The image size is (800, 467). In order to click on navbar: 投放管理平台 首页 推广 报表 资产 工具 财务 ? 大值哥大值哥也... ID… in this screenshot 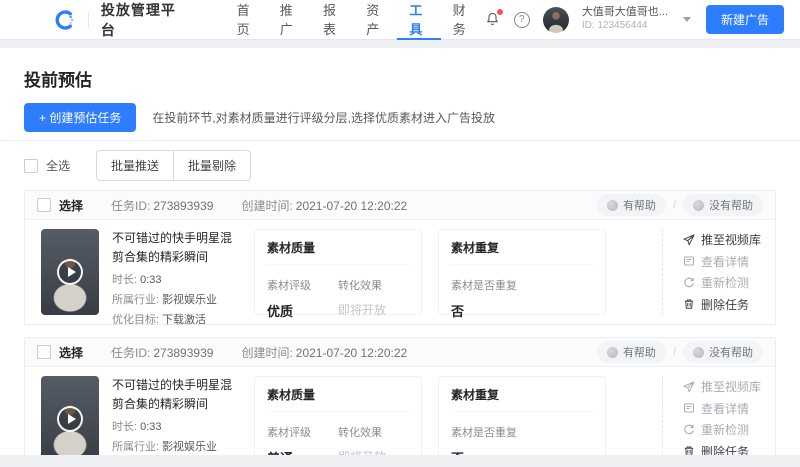, I will do `click(400, 20)`.